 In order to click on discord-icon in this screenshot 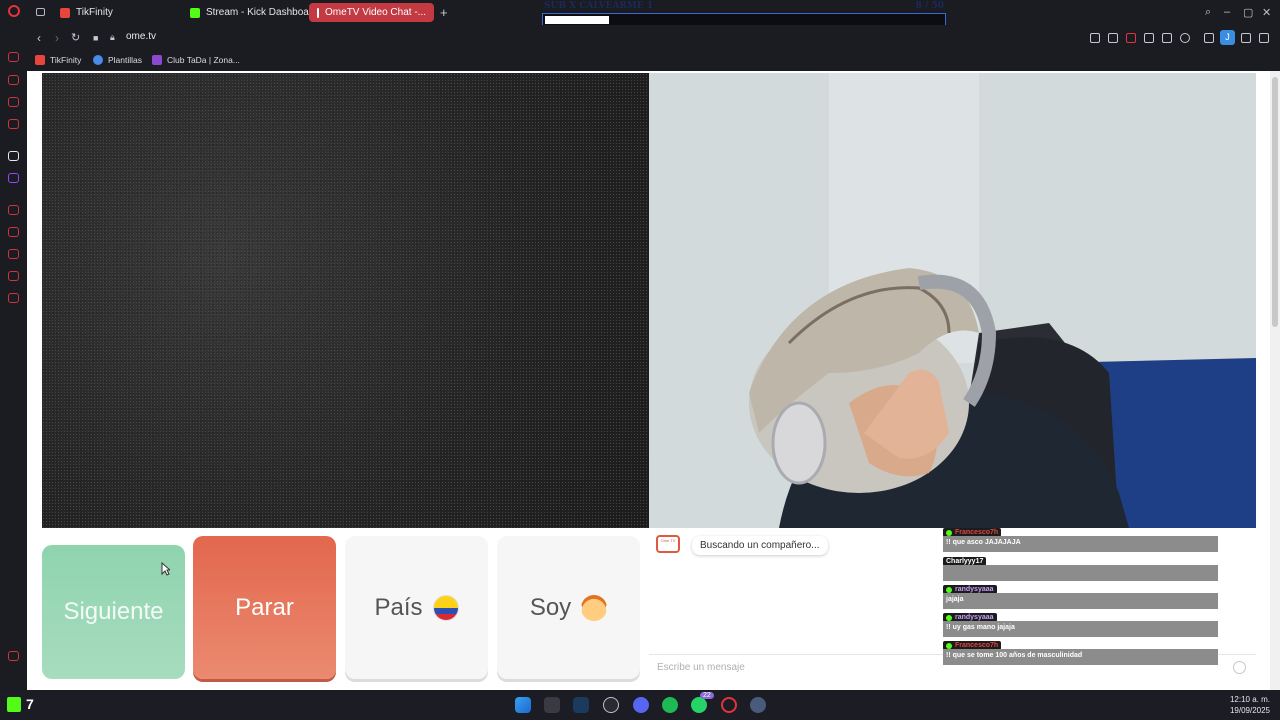, I will do `click(641, 705)`.